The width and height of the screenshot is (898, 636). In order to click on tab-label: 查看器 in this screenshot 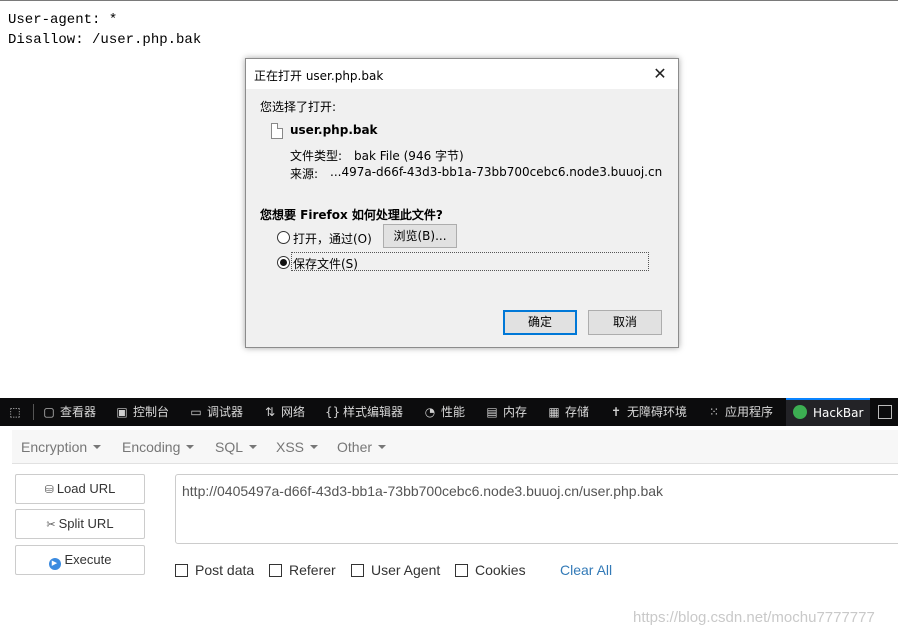, I will do `click(78, 412)`.